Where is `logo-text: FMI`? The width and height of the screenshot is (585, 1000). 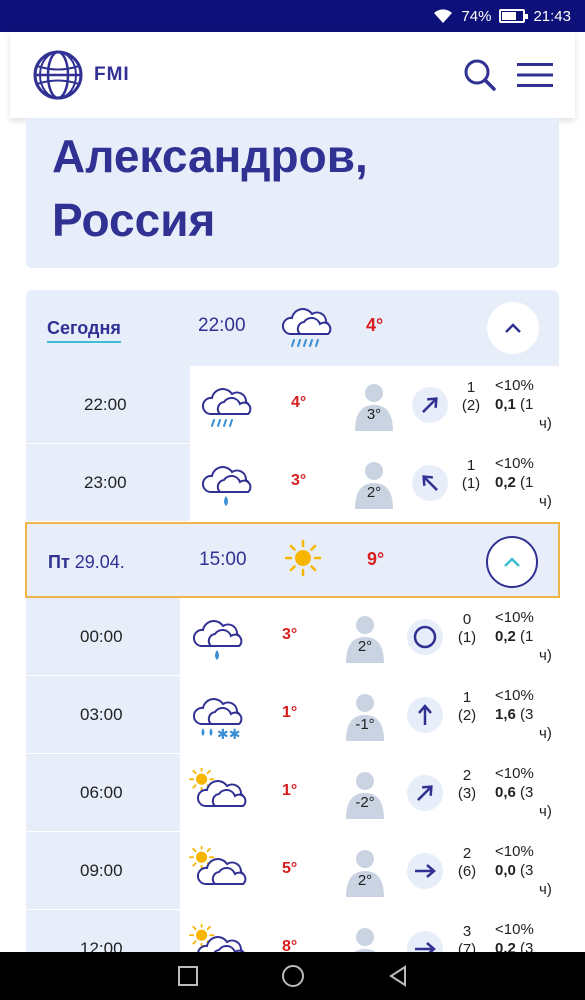 logo-text: FMI is located at coordinates (112, 74).